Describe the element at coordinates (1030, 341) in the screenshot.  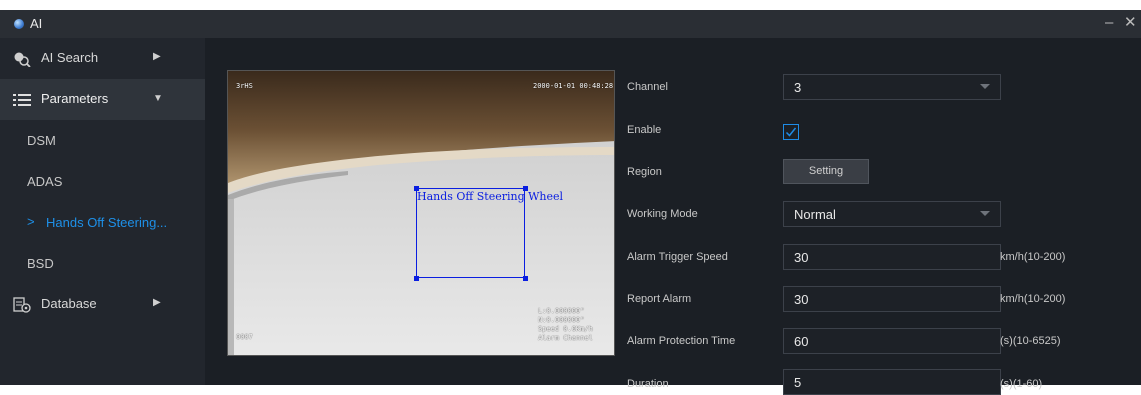
I see `alarm-protection-time-unit: (s)(10-6525)` at that location.